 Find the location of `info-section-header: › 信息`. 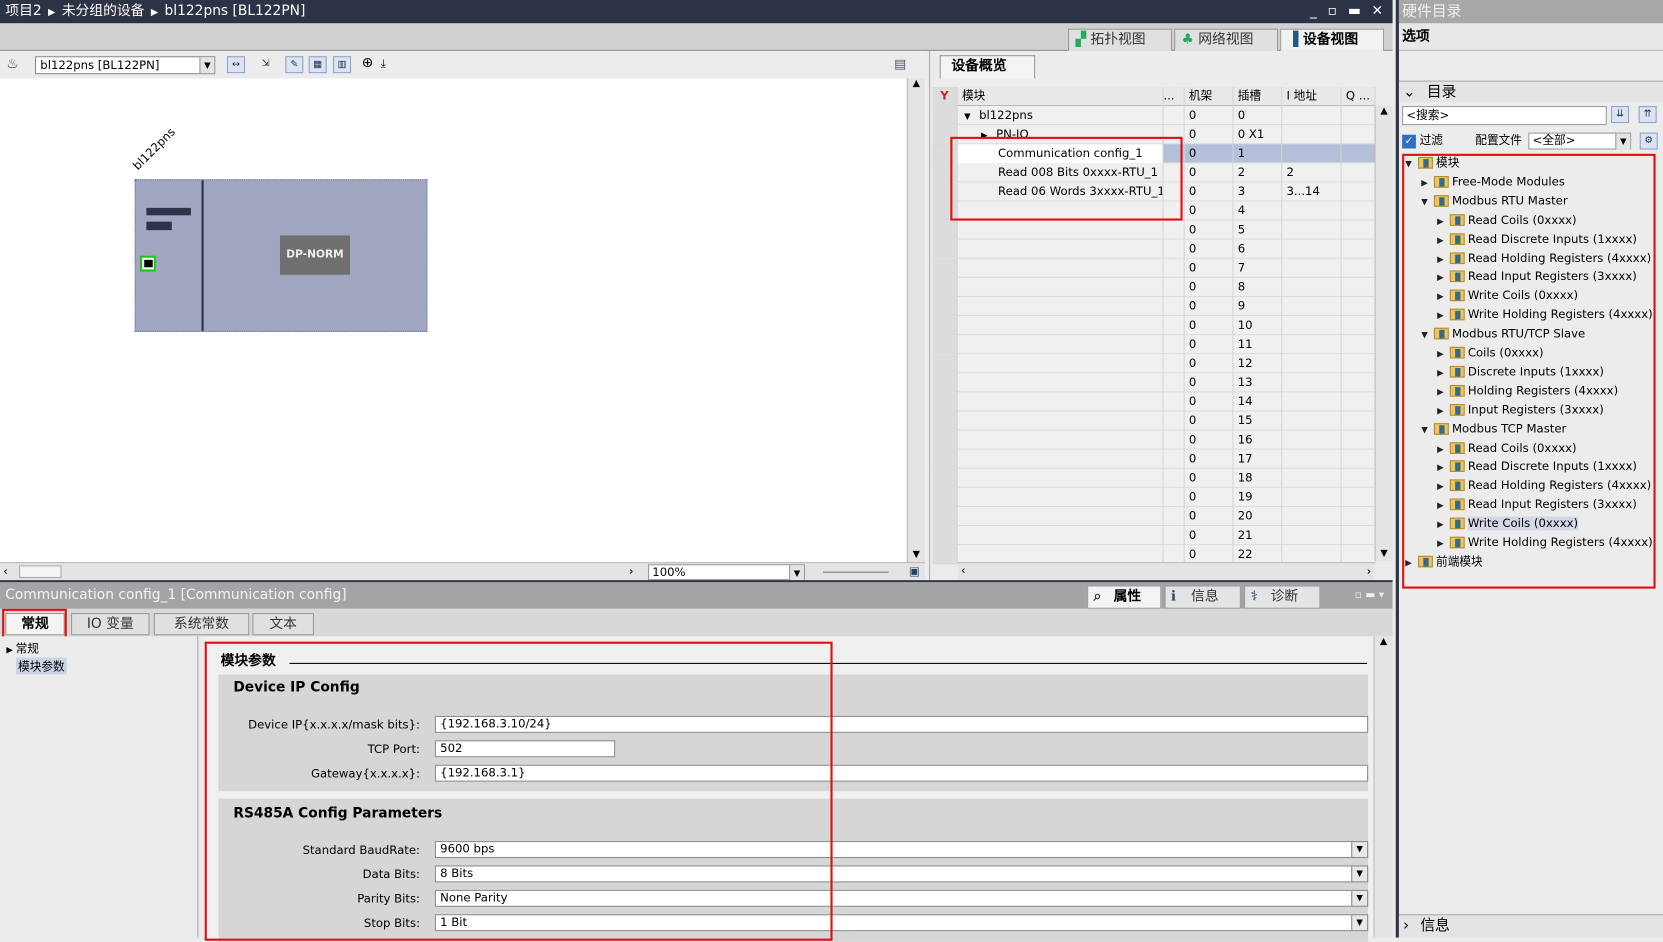

info-section-header: › 信息 is located at coordinates (1530, 926).